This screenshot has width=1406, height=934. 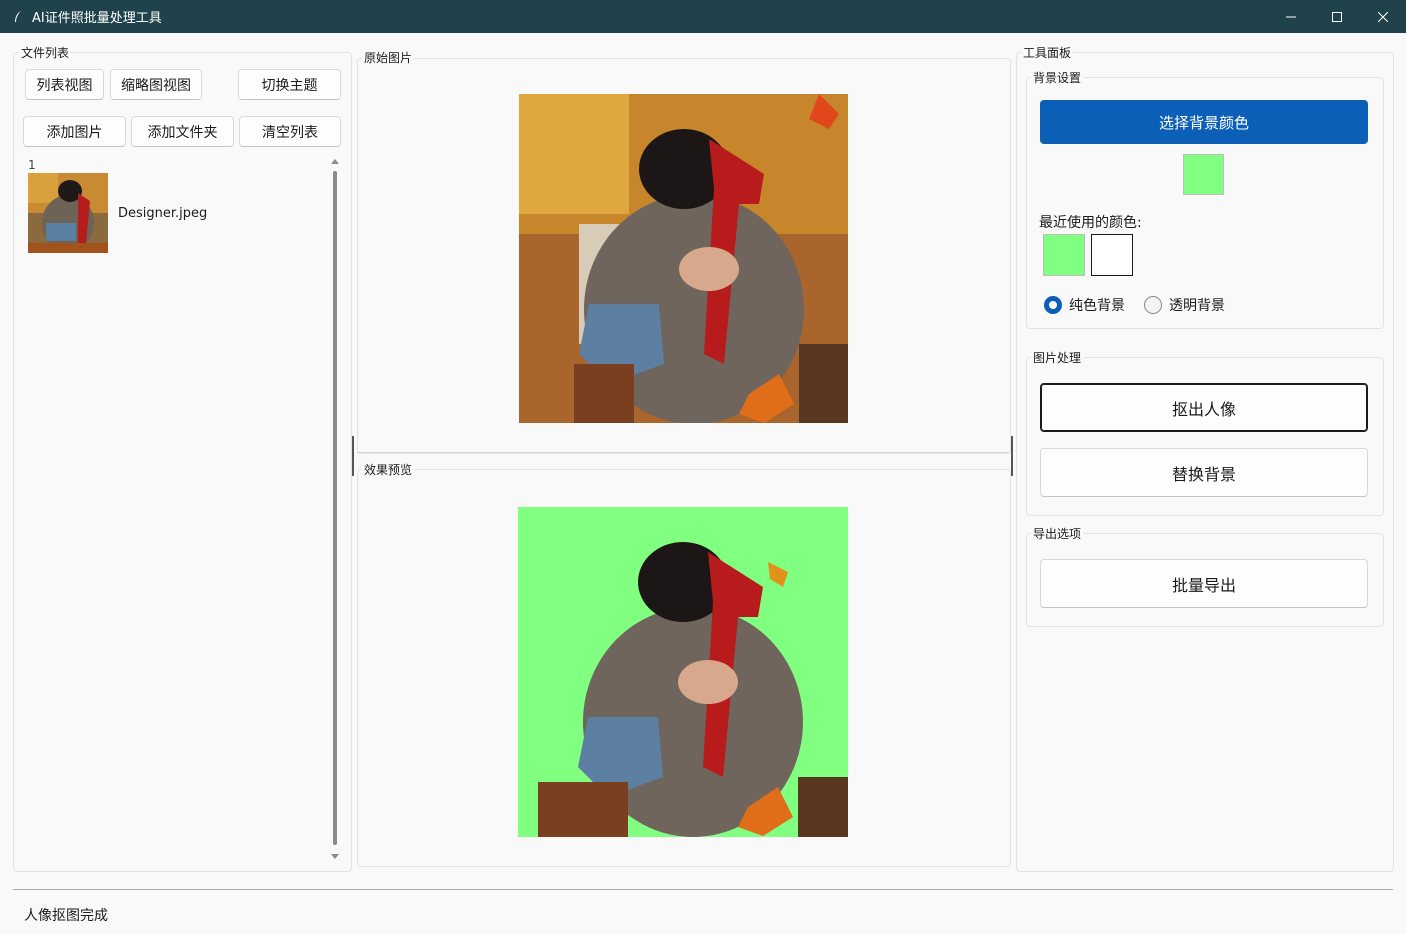 I want to click on background-settings-title: 背景设置, so click(x=1057, y=77).